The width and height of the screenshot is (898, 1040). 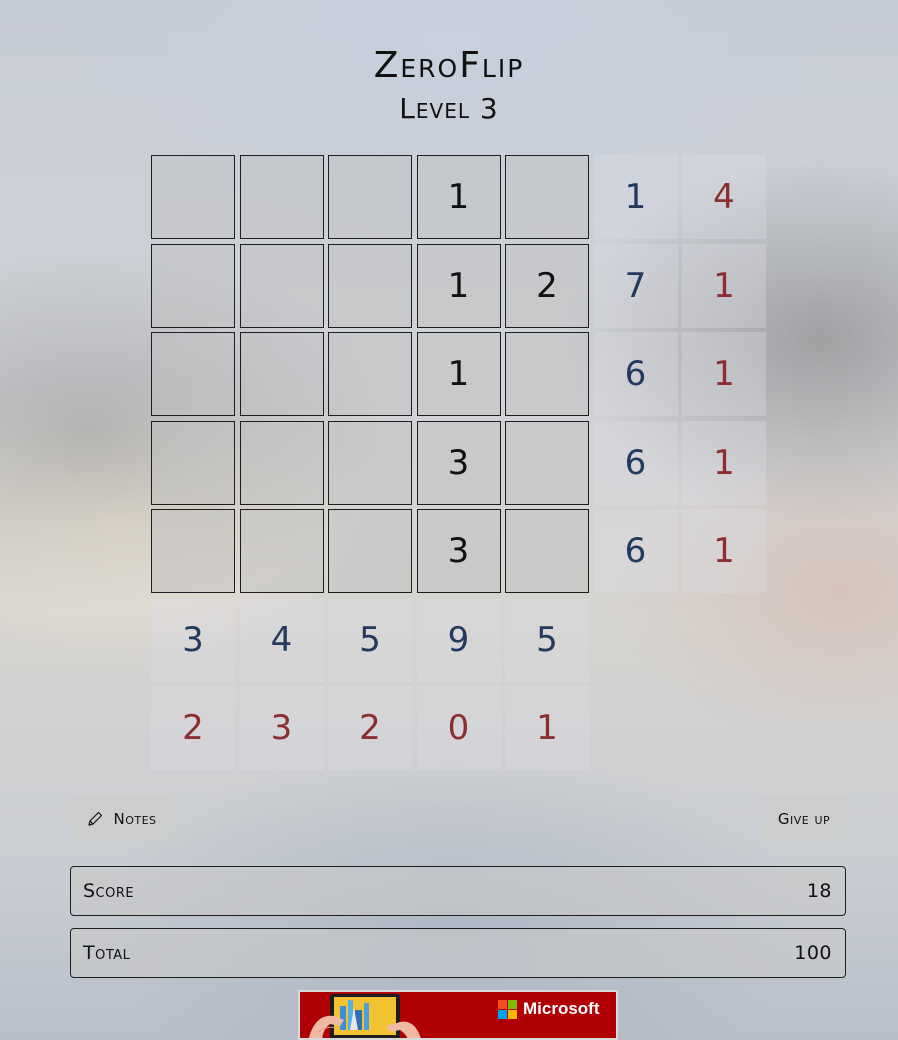 What do you see at coordinates (512, 1014) in the screenshot?
I see `logo-square-yellow` at bounding box center [512, 1014].